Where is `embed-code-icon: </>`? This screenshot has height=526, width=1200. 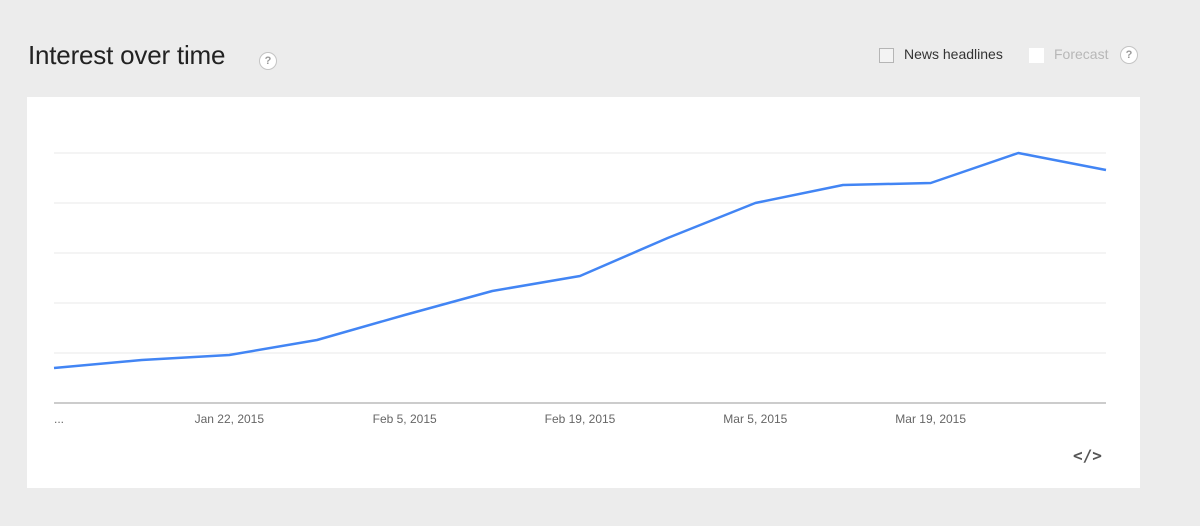
embed-code-icon: </> is located at coordinates (1087, 456).